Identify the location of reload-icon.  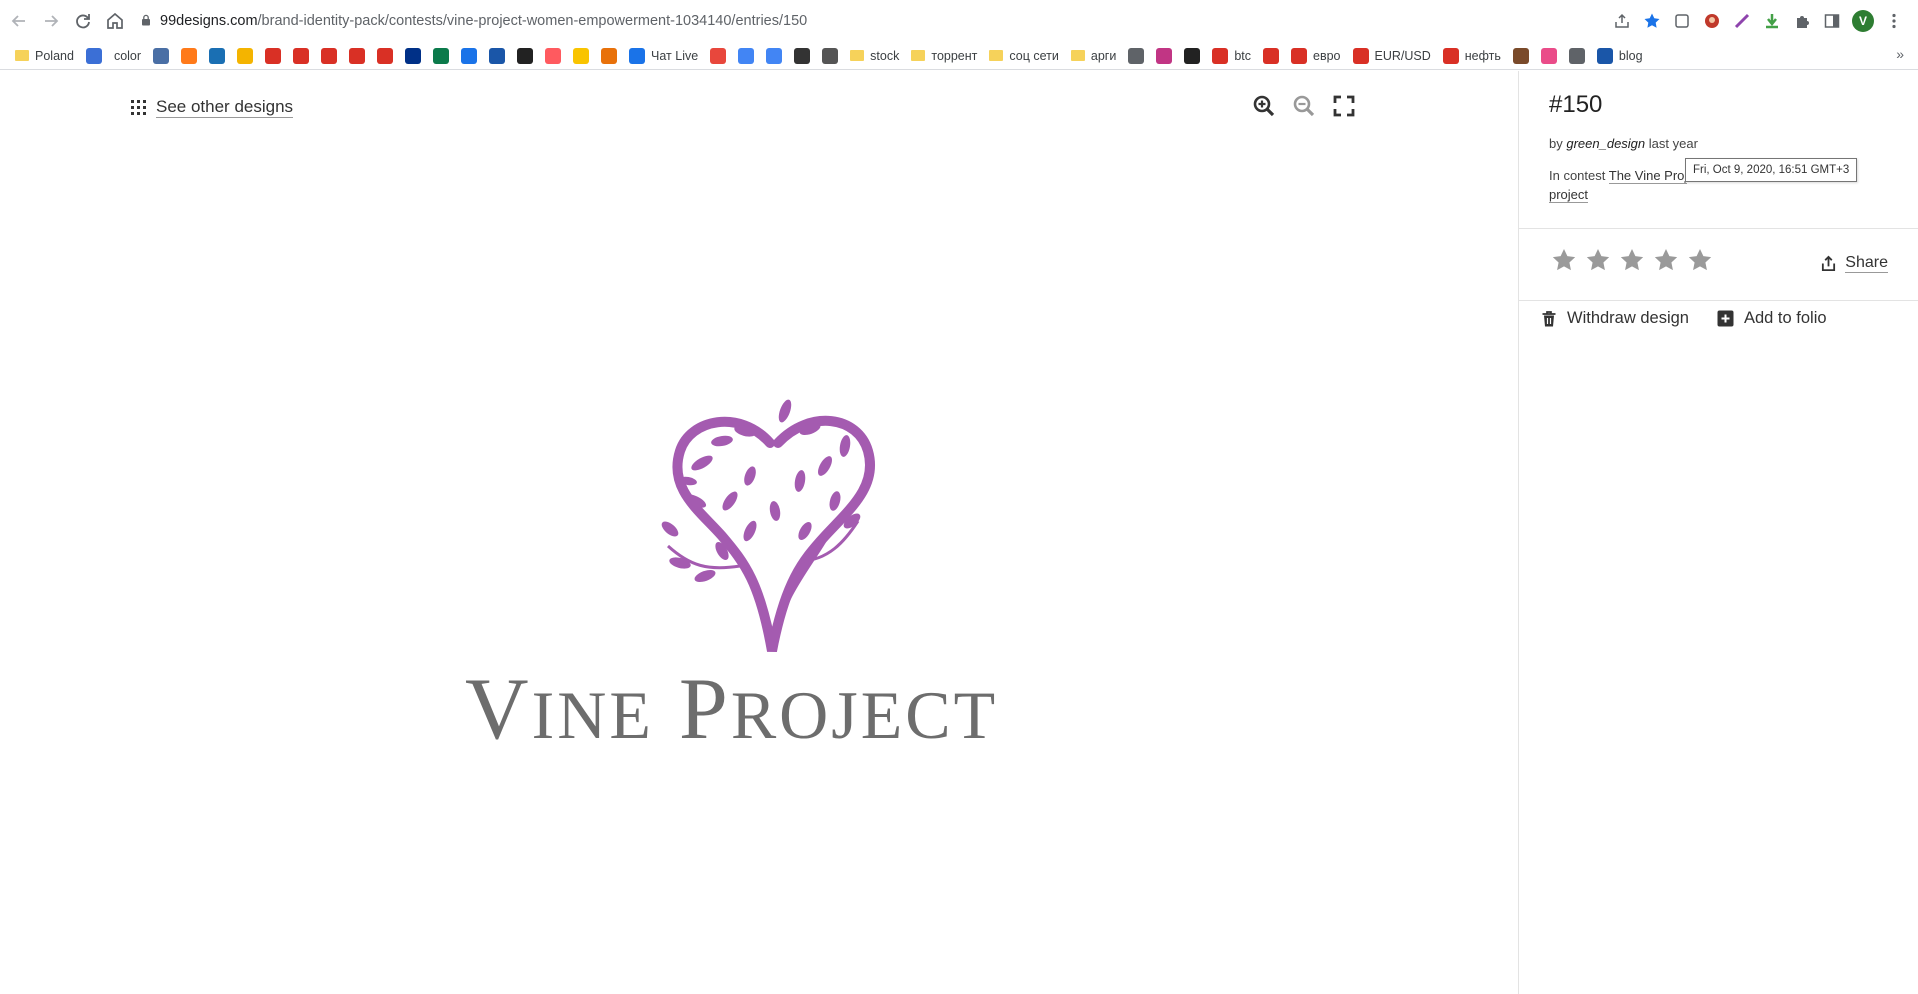
(83, 21).